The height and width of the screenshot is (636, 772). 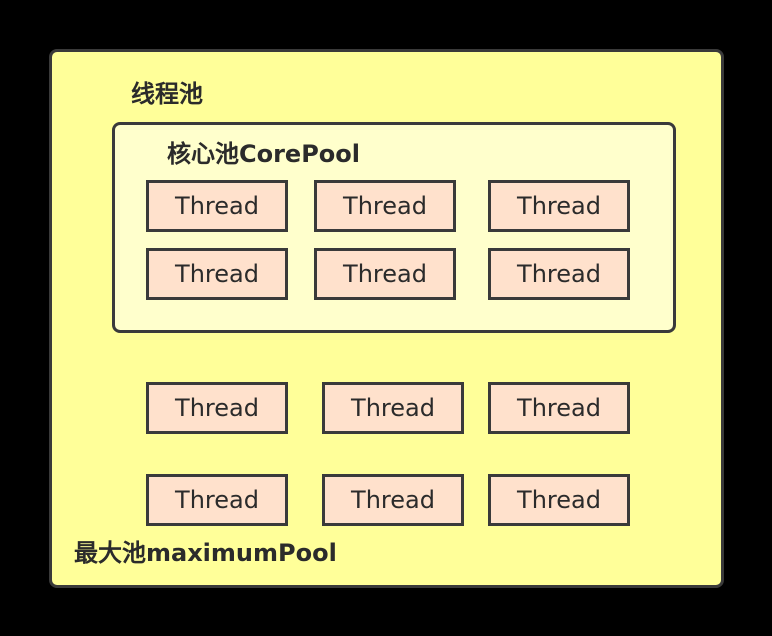 I want to click on core-pool-title: 核心池CorePool, so click(x=264, y=154).